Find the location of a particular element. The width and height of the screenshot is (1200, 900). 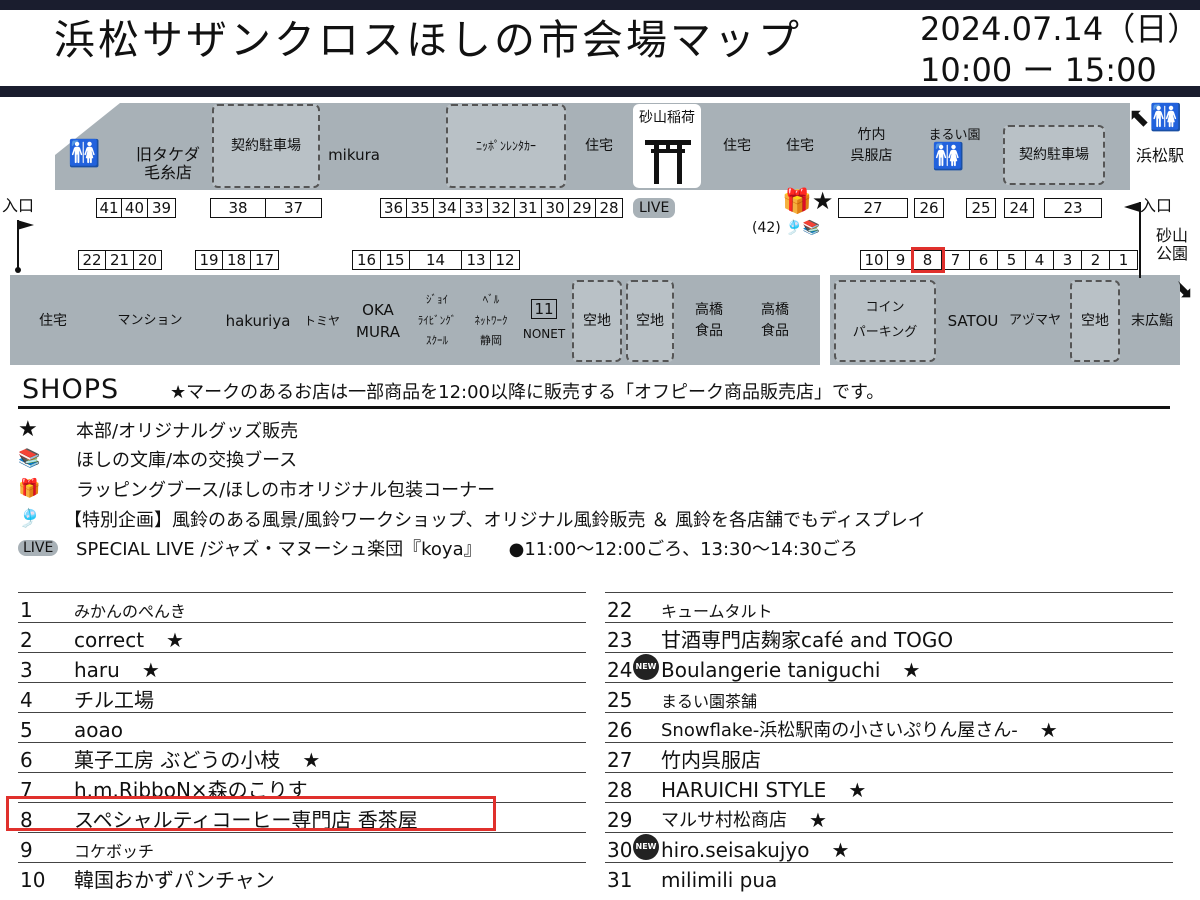

shop-row: 28 HARUICHI STYLE ★ is located at coordinates (889, 787).